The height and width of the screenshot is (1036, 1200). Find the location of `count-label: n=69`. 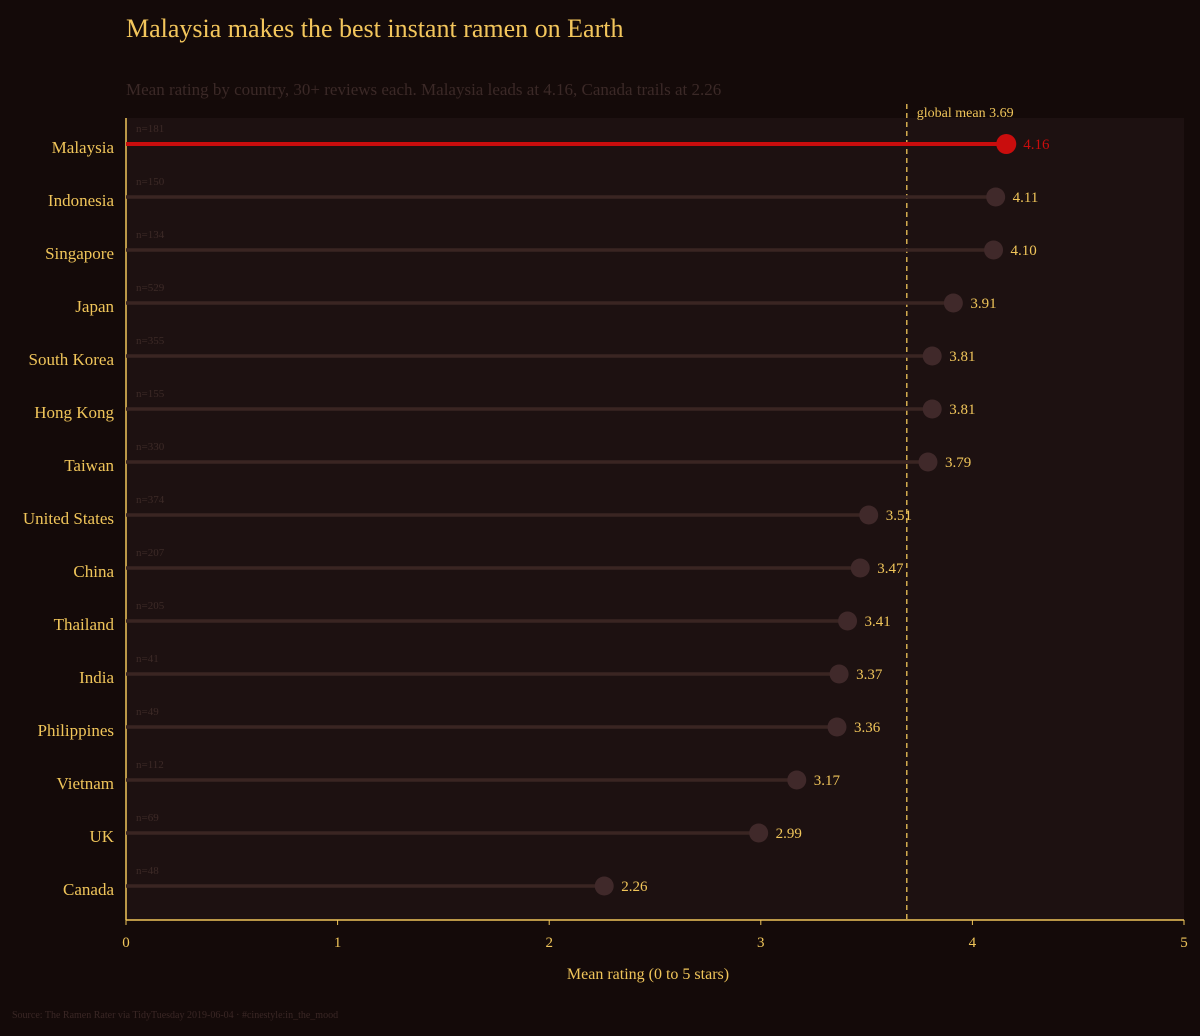

count-label: n=69 is located at coordinates (147, 818).